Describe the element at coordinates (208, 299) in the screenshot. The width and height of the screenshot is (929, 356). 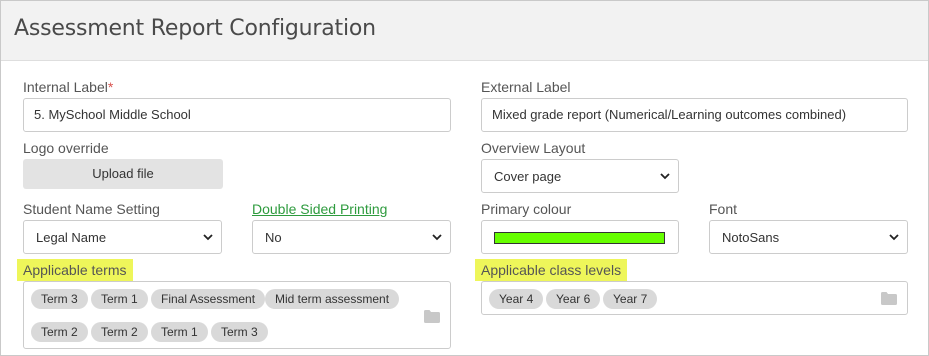
I see `term-tag: Final Assessment` at that location.